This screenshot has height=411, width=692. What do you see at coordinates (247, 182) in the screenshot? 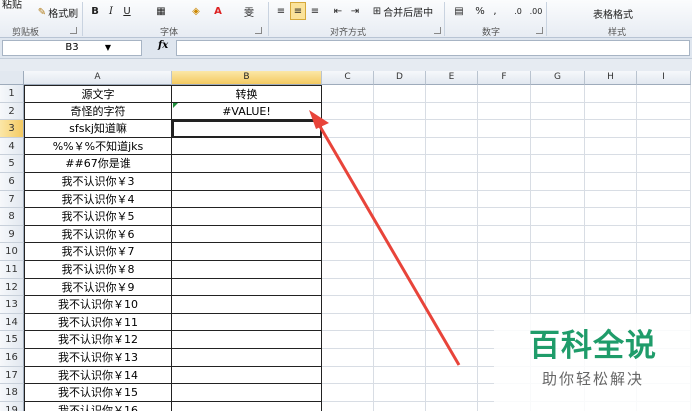
I see `cell-b6` at bounding box center [247, 182].